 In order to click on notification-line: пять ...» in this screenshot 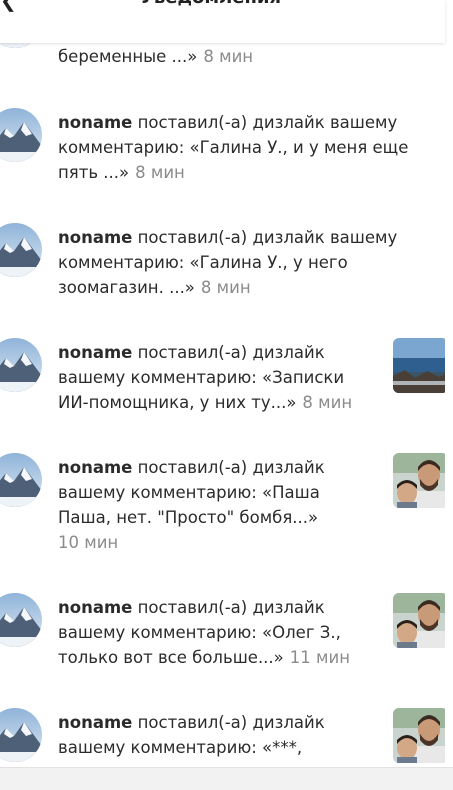, I will do `click(94, 172)`.